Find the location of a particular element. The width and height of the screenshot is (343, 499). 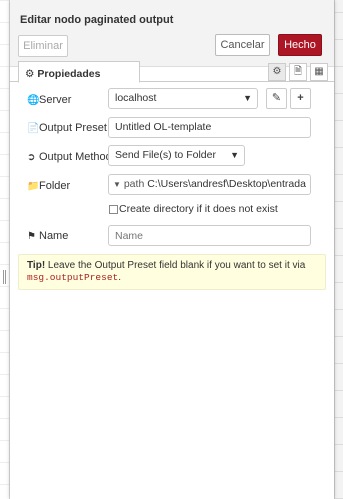

tab-settings-gear-icon: ⚙ is located at coordinates (277, 72).